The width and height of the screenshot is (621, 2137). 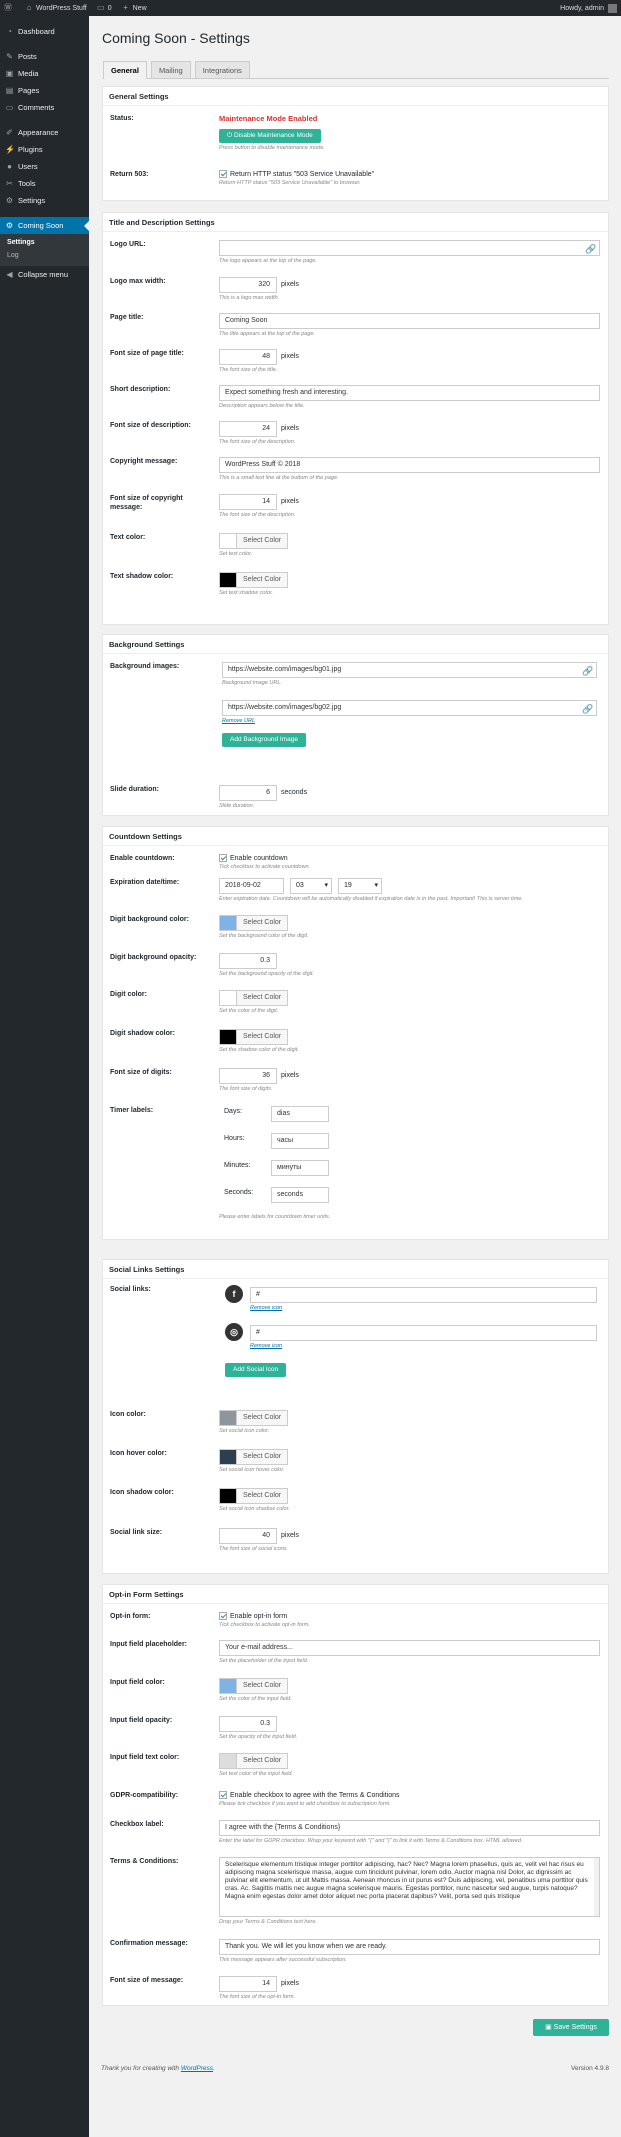 I want to click on dashboard-icon: ◔, so click(x=9, y=31).